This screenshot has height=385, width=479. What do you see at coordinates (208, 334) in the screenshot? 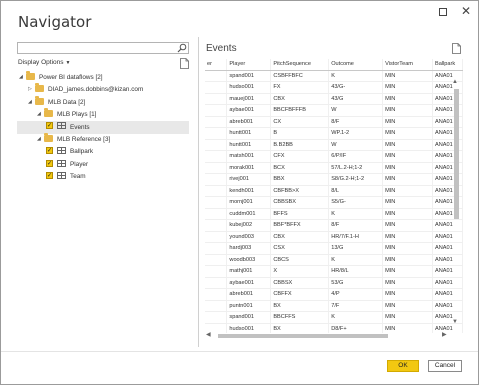
I see `scroll-left-icon: ◀` at bounding box center [208, 334].